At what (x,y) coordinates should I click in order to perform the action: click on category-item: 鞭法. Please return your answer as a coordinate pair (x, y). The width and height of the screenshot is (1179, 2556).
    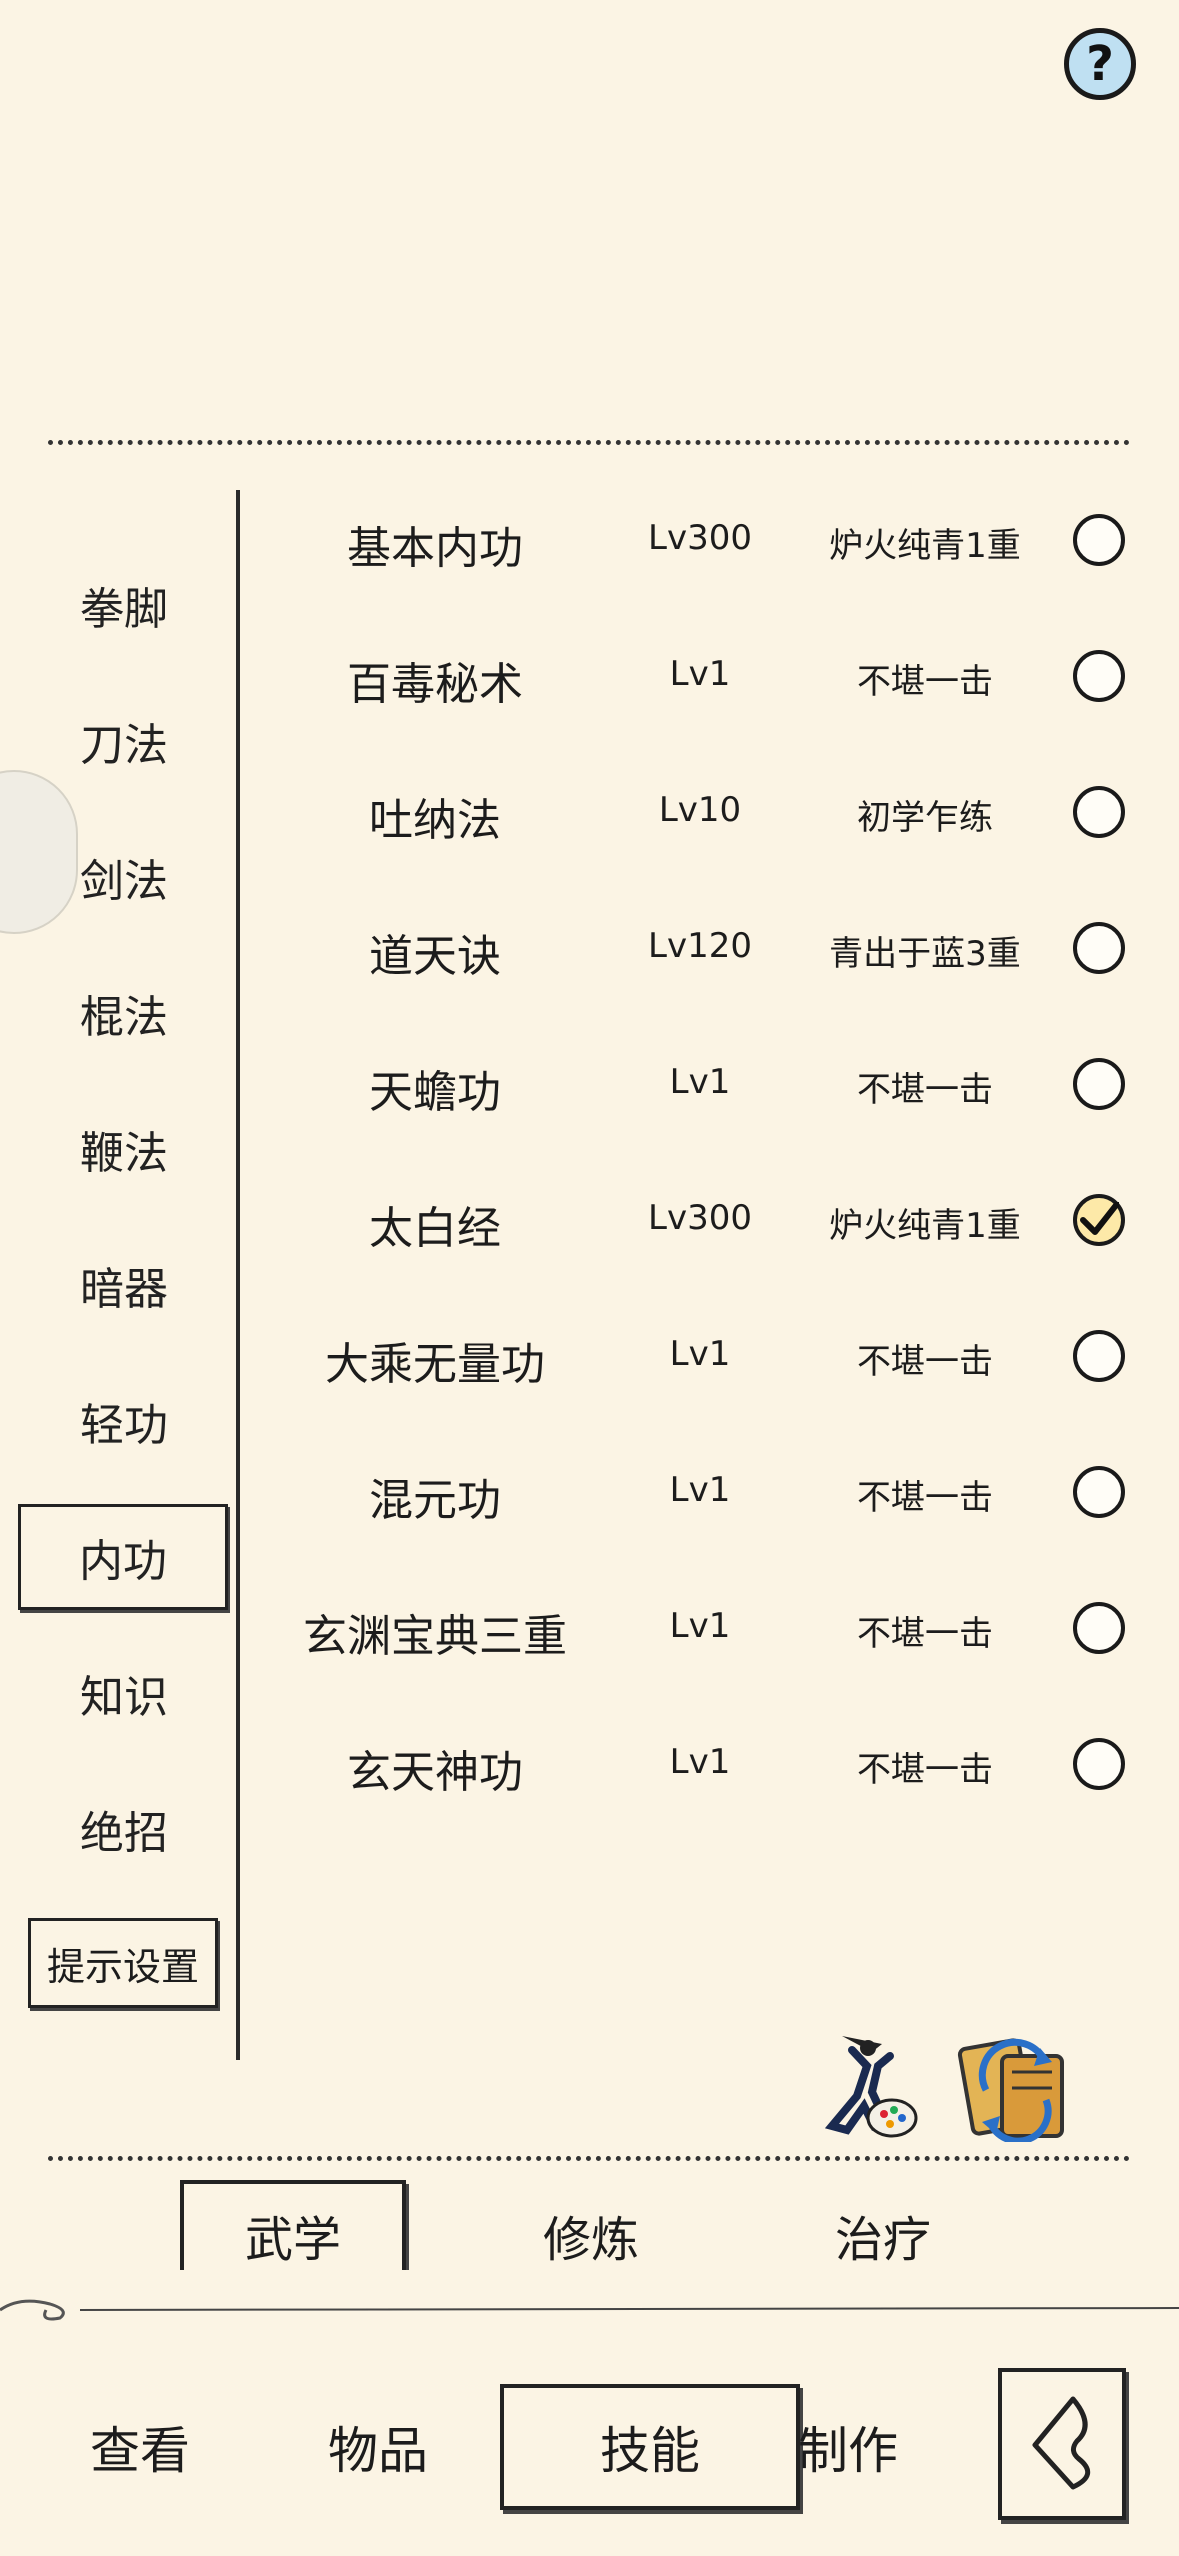
    Looking at the image, I should click on (124, 1149).